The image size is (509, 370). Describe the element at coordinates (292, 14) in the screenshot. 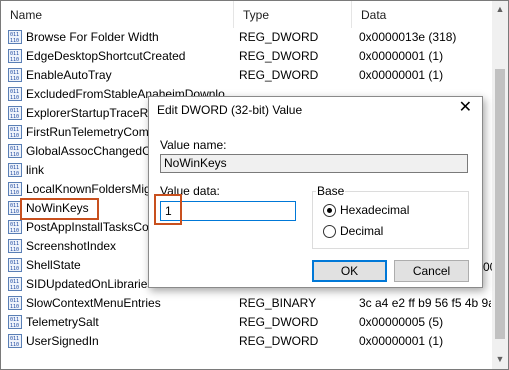

I see `column-header-type: Type` at that location.